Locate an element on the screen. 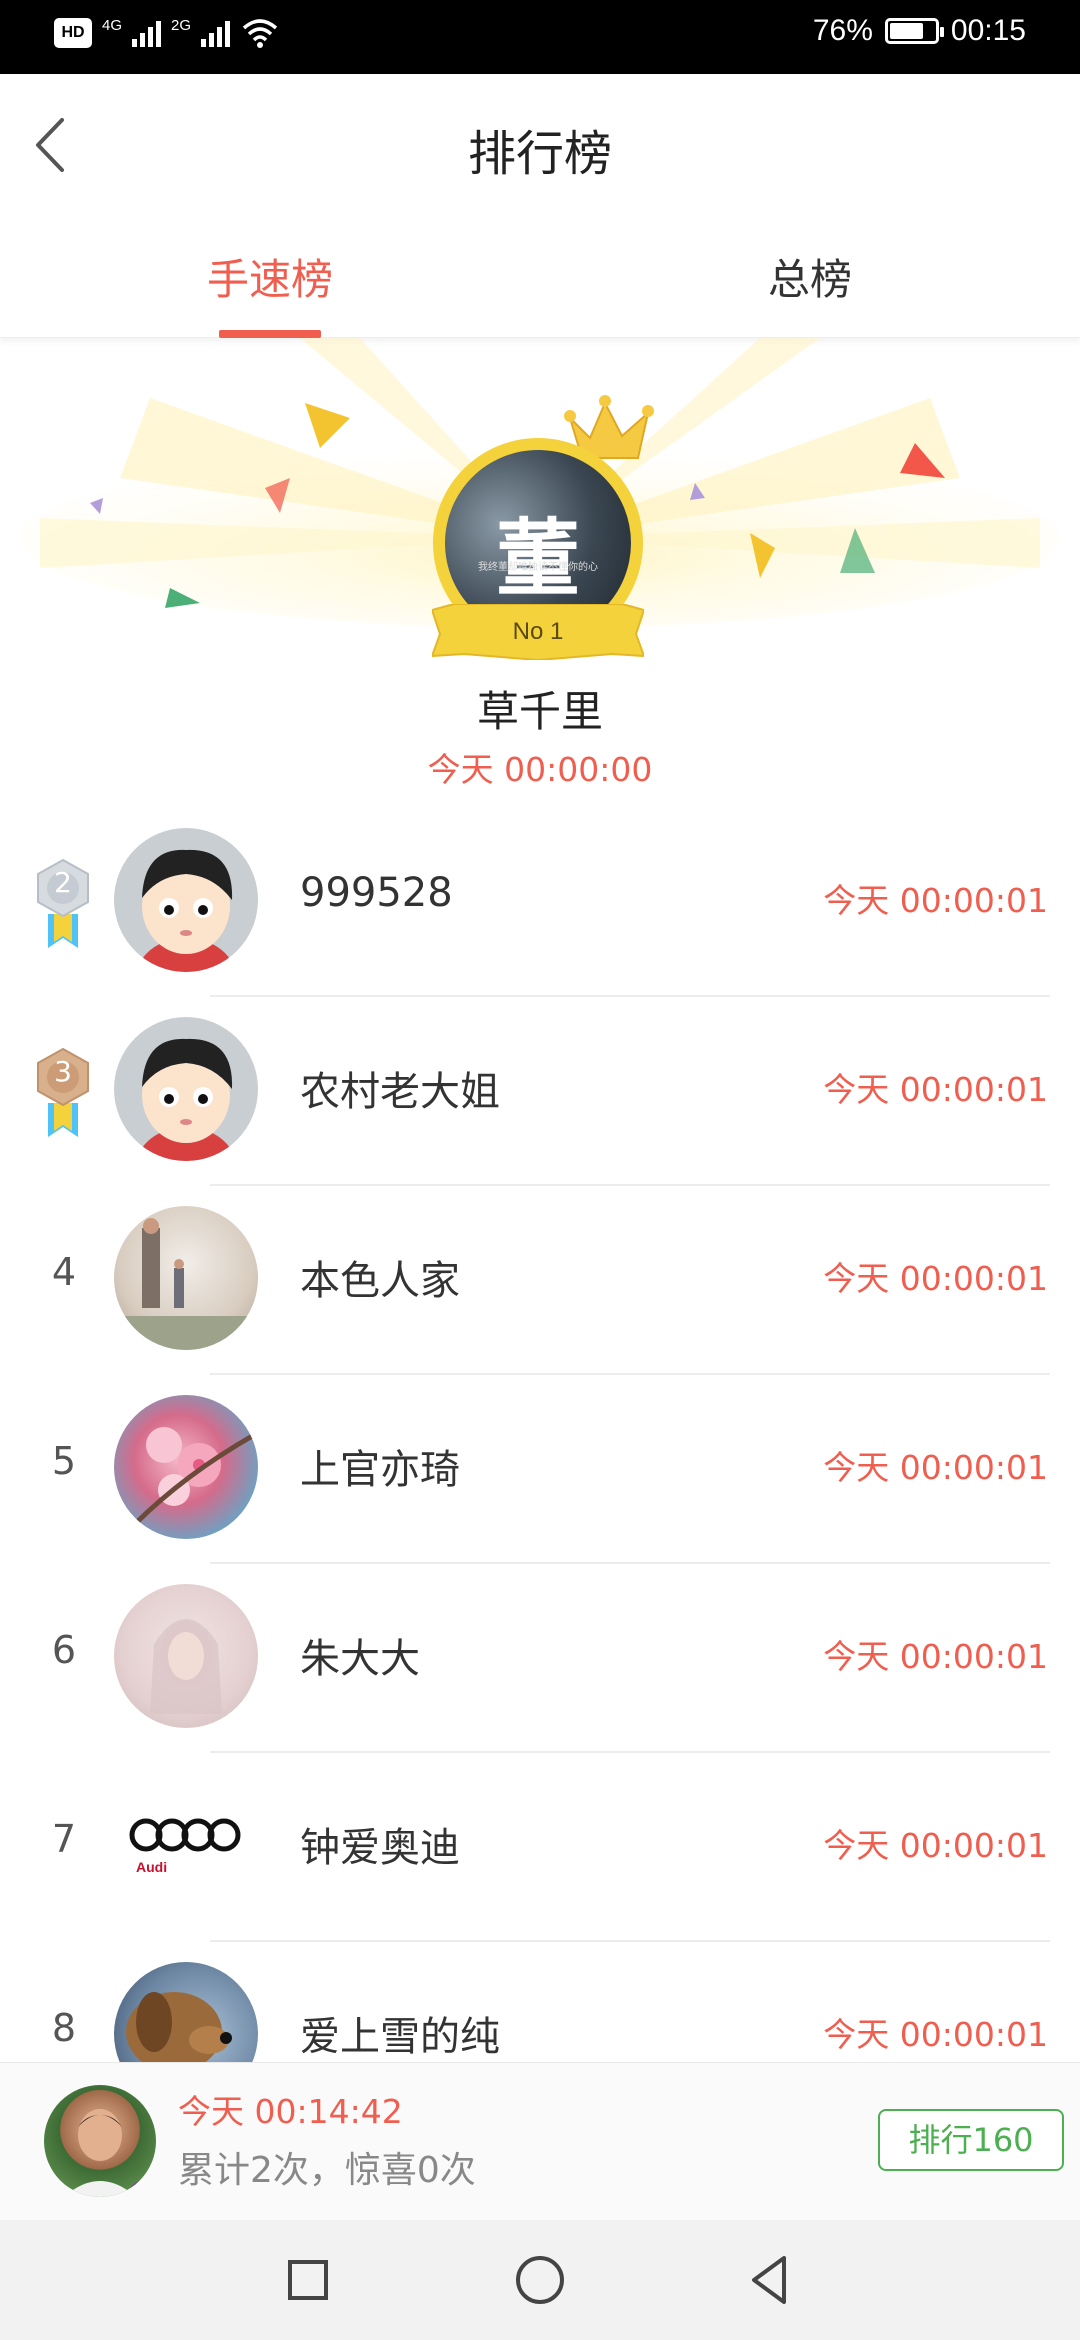  my-avatar is located at coordinates (100, 2141).